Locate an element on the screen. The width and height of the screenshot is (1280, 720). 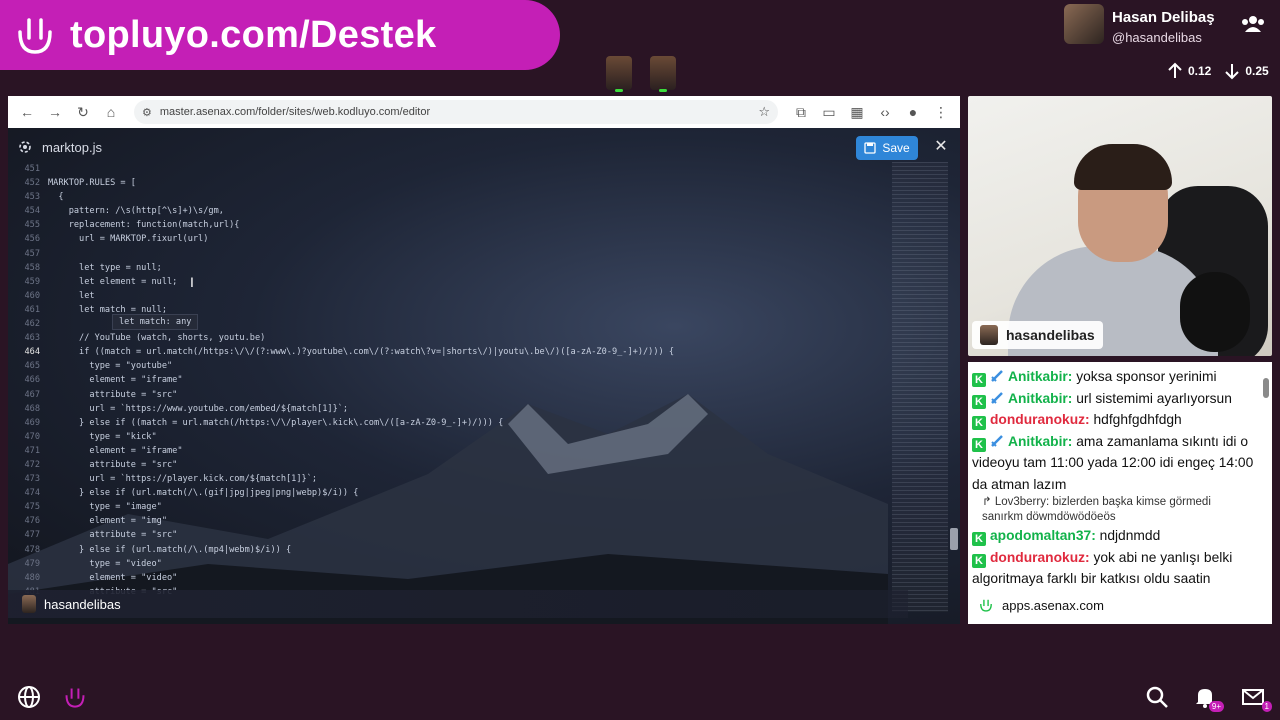
line-number: 468 is located at coordinates (32, 408).